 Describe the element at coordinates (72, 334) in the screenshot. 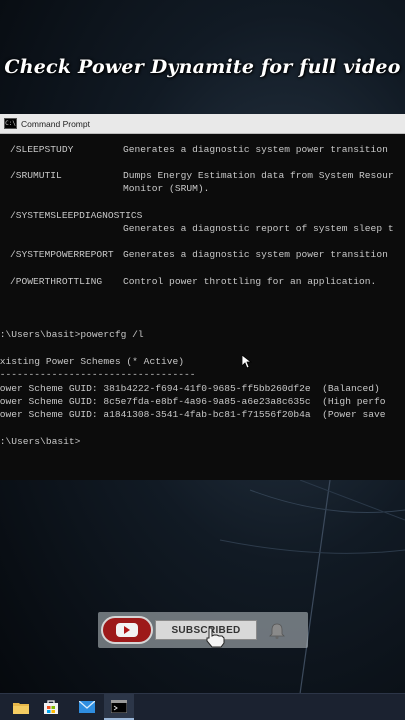

I see `command-line: C:\Users\basit>powercfg /l` at that location.